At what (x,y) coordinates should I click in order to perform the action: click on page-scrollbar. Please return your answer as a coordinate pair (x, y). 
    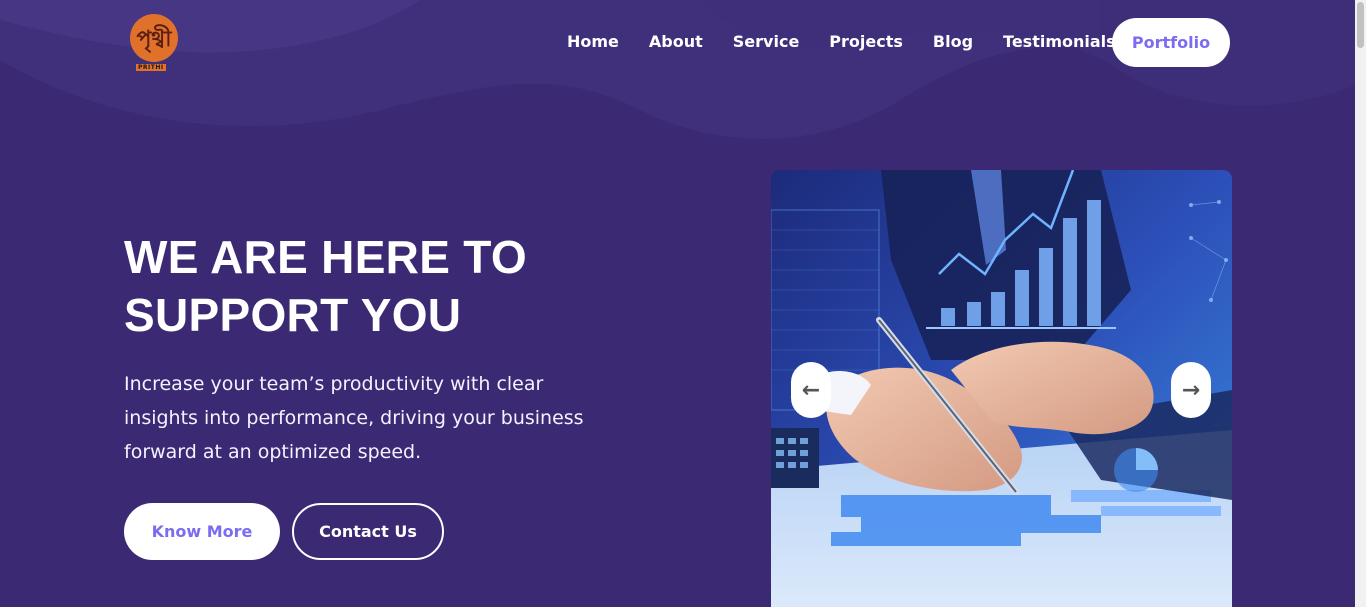
    Looking at the image, I should click on (1360, 303).